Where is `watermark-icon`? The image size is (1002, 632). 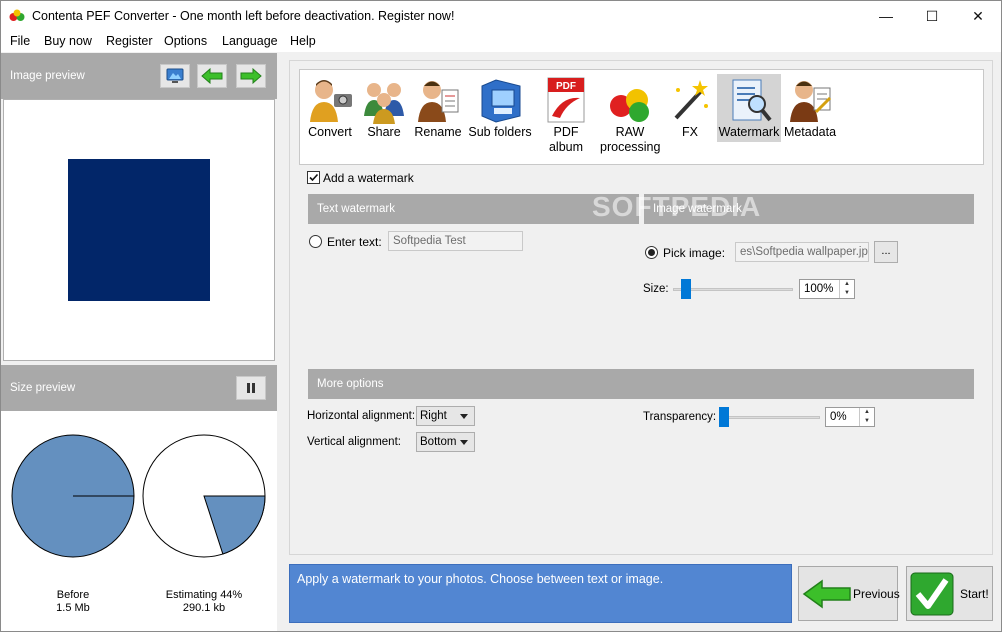 watermark-icon is located at coordinates (752, 100).